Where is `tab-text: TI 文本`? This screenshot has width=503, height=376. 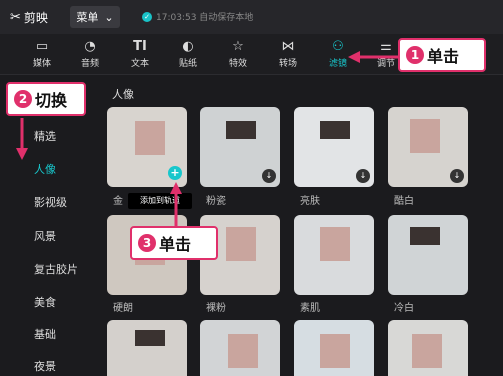 tab-text: TI 文本 is located at coordinates (140, 53).